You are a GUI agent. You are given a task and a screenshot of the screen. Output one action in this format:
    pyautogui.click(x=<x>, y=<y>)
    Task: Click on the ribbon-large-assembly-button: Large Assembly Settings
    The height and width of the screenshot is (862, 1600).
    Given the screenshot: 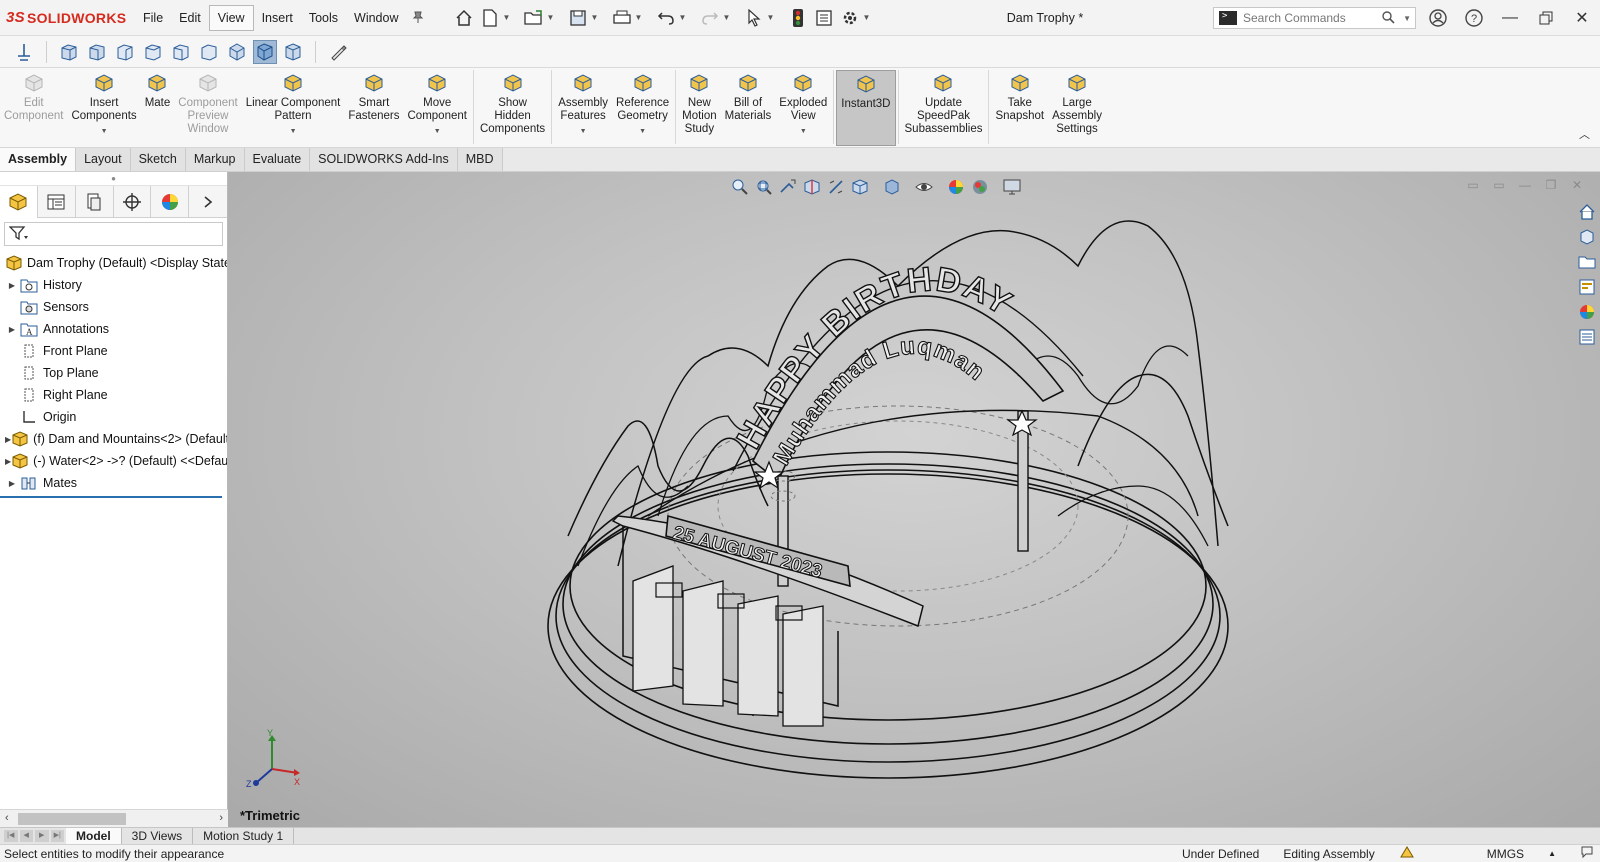 What is the action you would take?
    pyautogui.click(x=1077, y=108)
    